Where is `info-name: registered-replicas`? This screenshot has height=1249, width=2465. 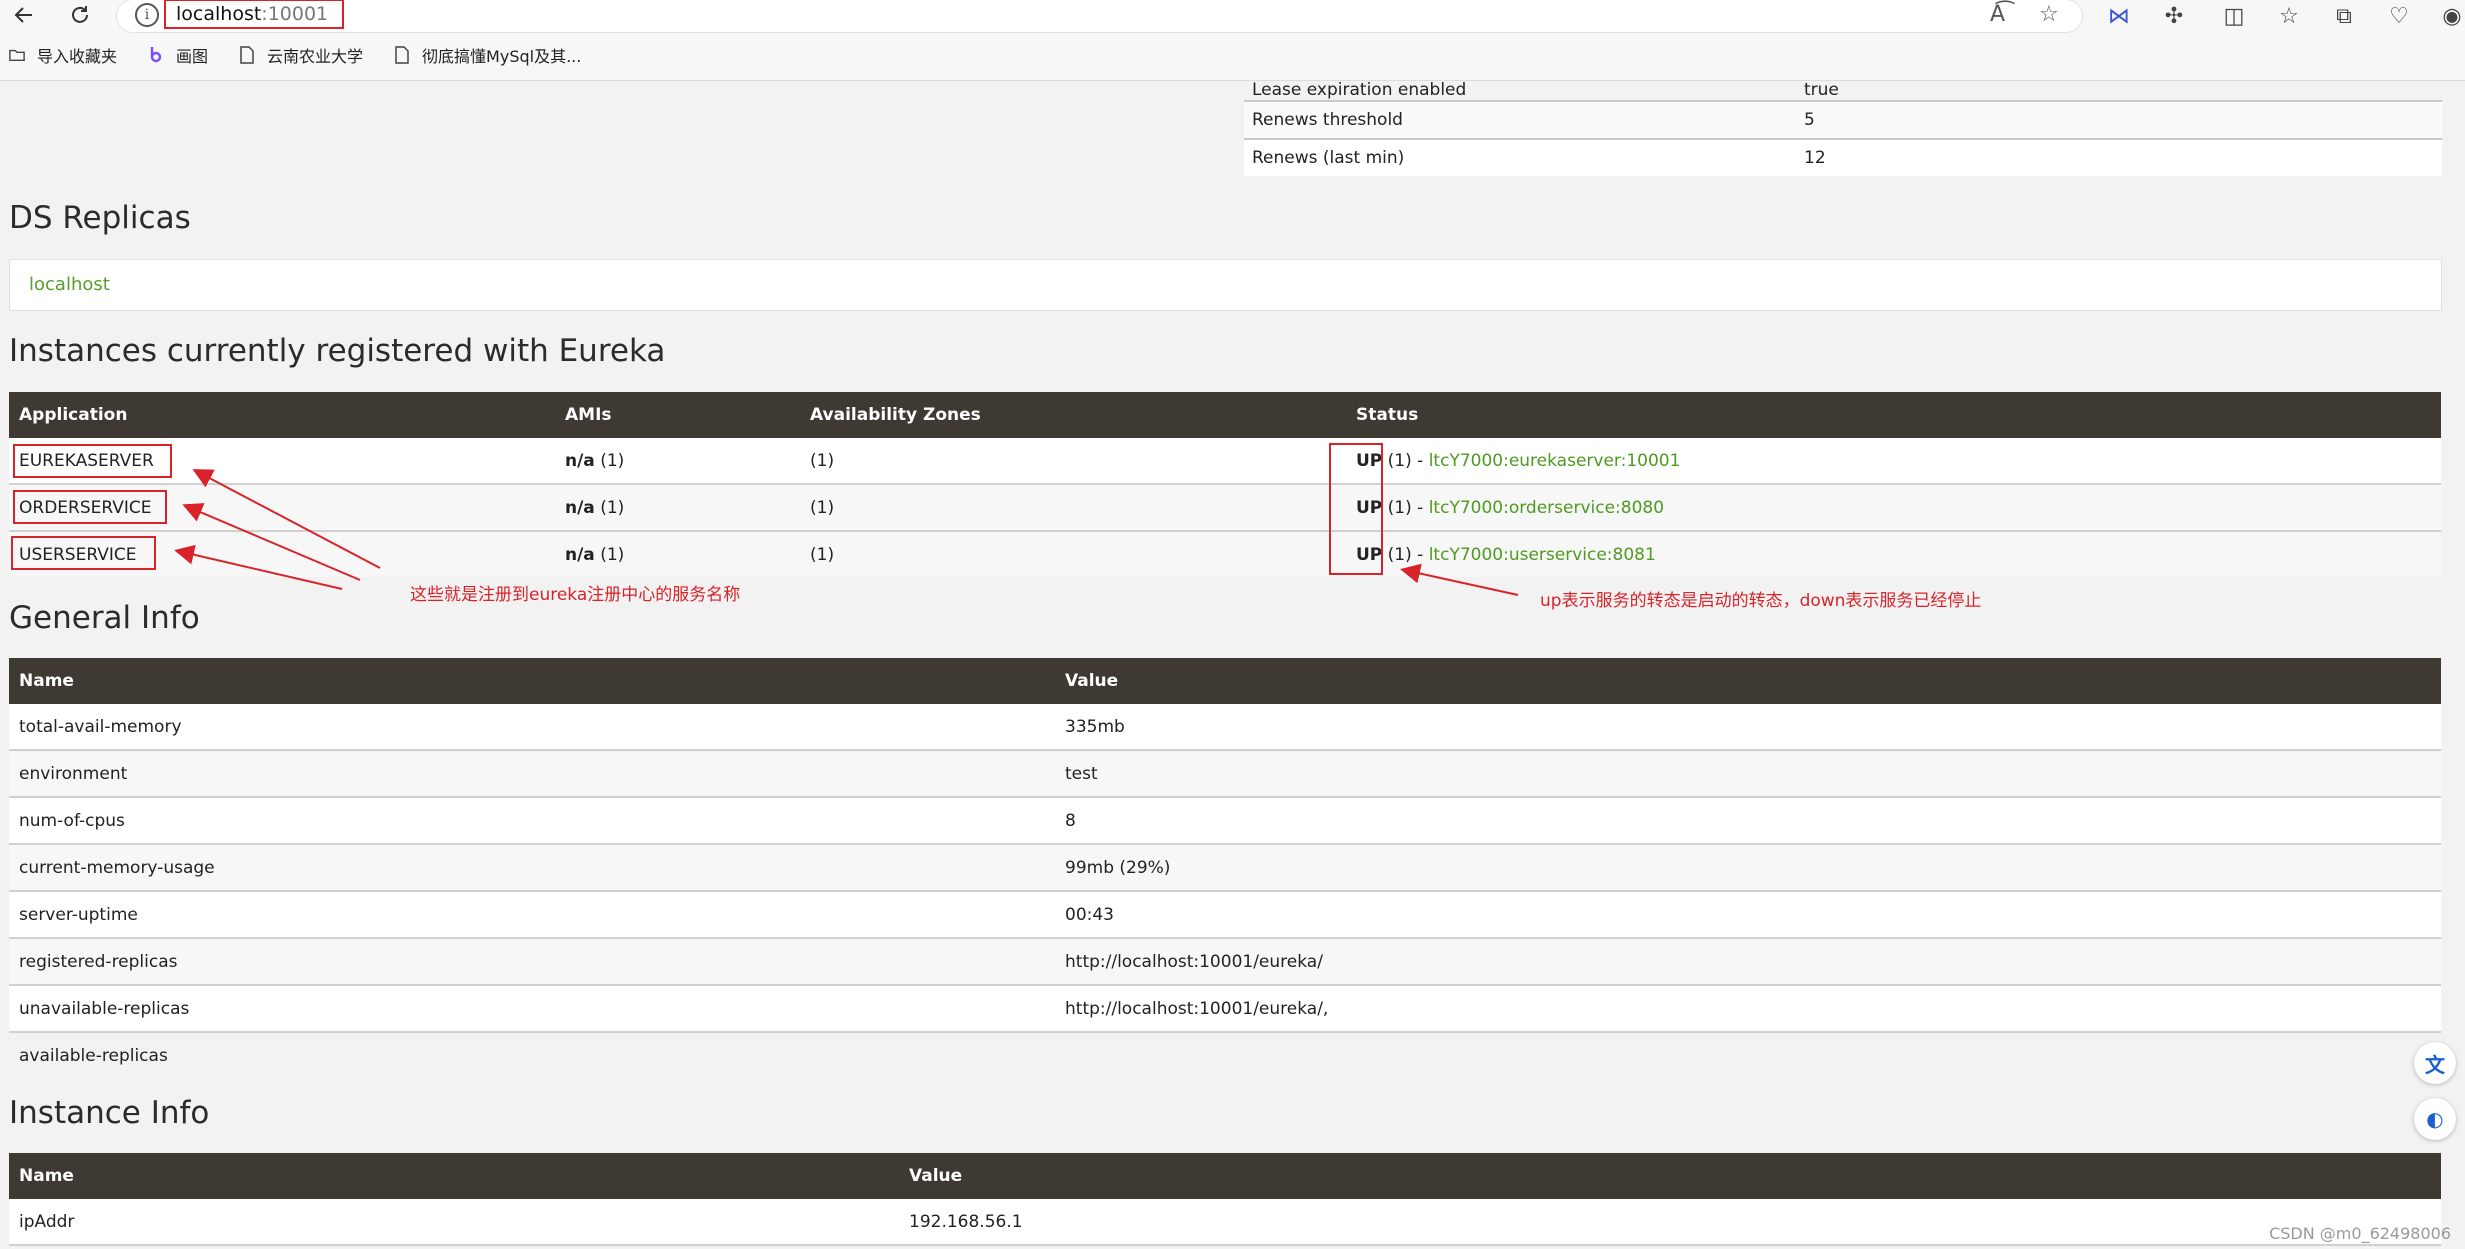
info-name: registered-replicas is located at coordinates (532, 962).